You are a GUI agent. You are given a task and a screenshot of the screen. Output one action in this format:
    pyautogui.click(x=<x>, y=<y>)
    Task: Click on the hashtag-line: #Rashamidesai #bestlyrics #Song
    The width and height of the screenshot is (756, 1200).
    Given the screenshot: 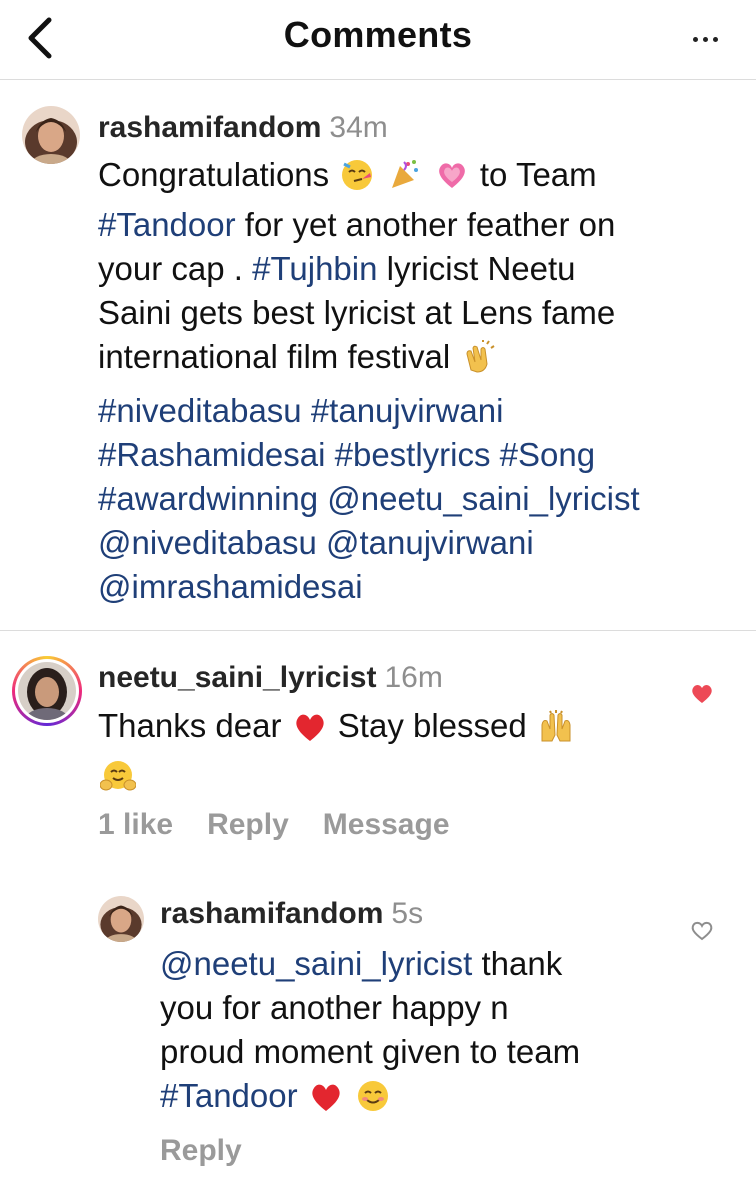 What is the action you would take?
    pyautogui.click(x=418, y=455)
    